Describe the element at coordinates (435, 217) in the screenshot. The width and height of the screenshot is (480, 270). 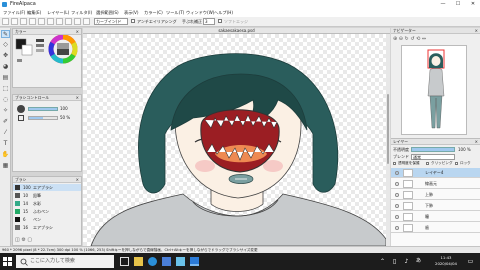
I see `layer-item: 瞳` at that location.